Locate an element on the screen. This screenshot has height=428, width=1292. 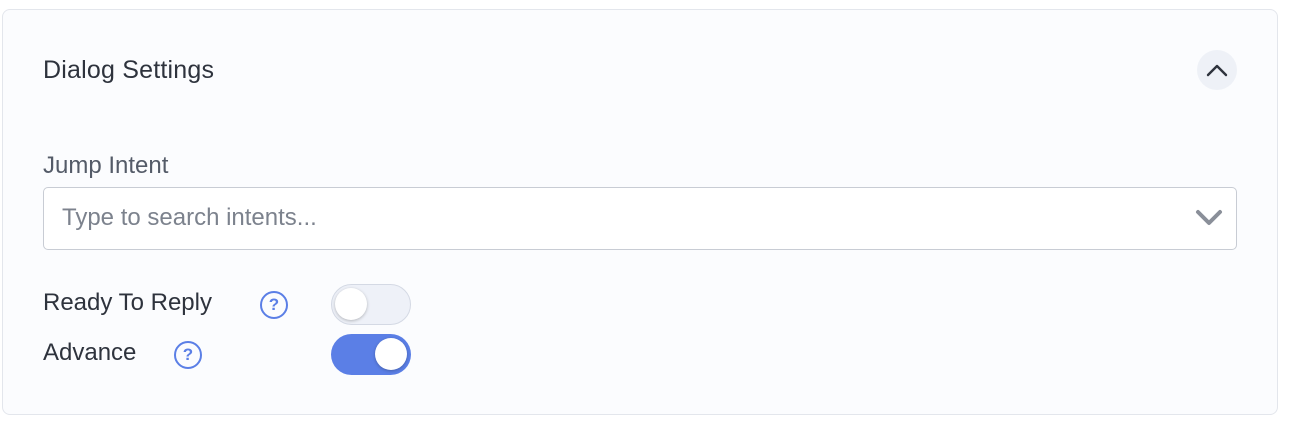
advance-toggle is located at coordinates (371, 354).